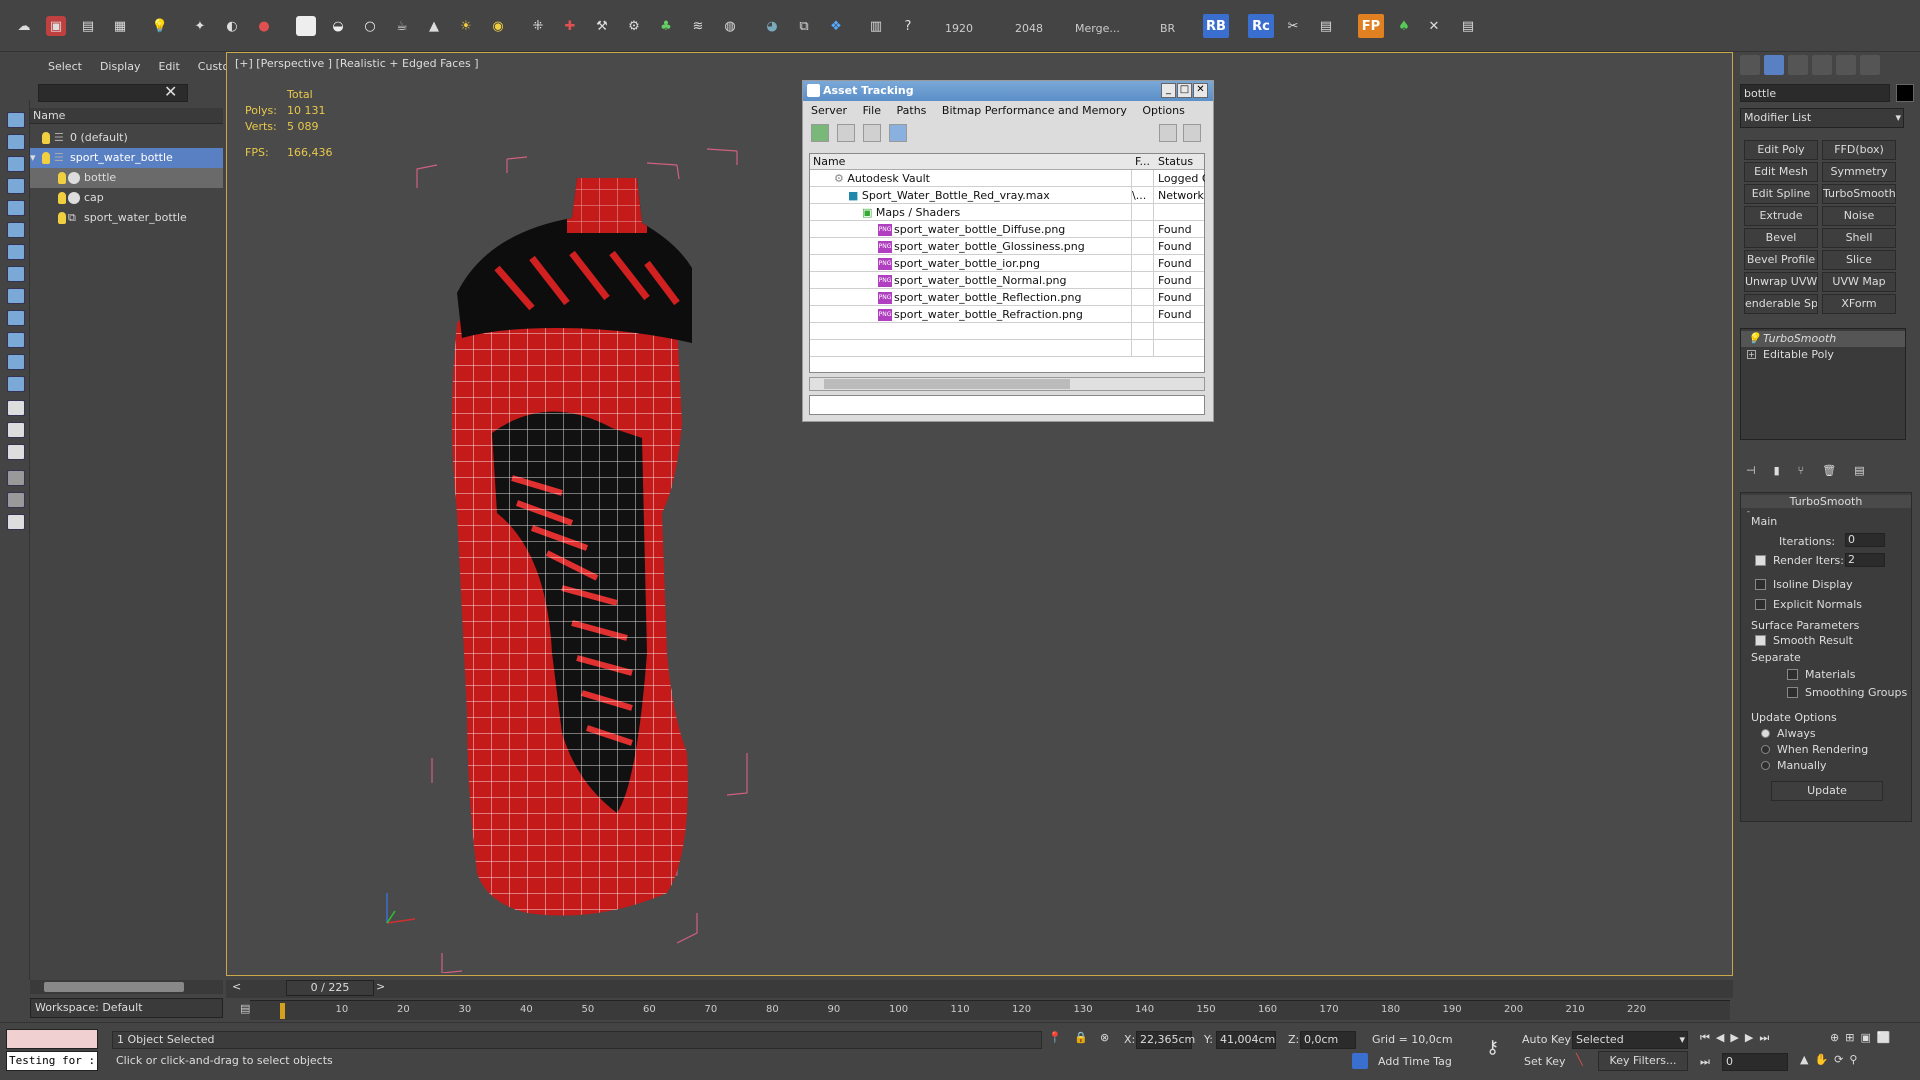  I want to click on prev-frame-arrow-icon: <, so click(236, 986).